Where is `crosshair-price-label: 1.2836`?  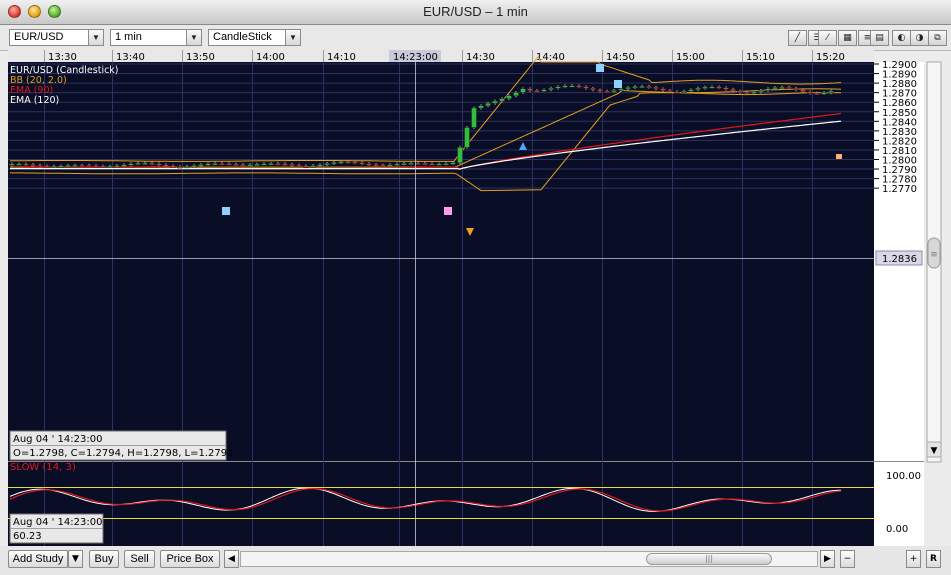 crosshair-price-label: 1.2836 is located at coordinates (899, 259).